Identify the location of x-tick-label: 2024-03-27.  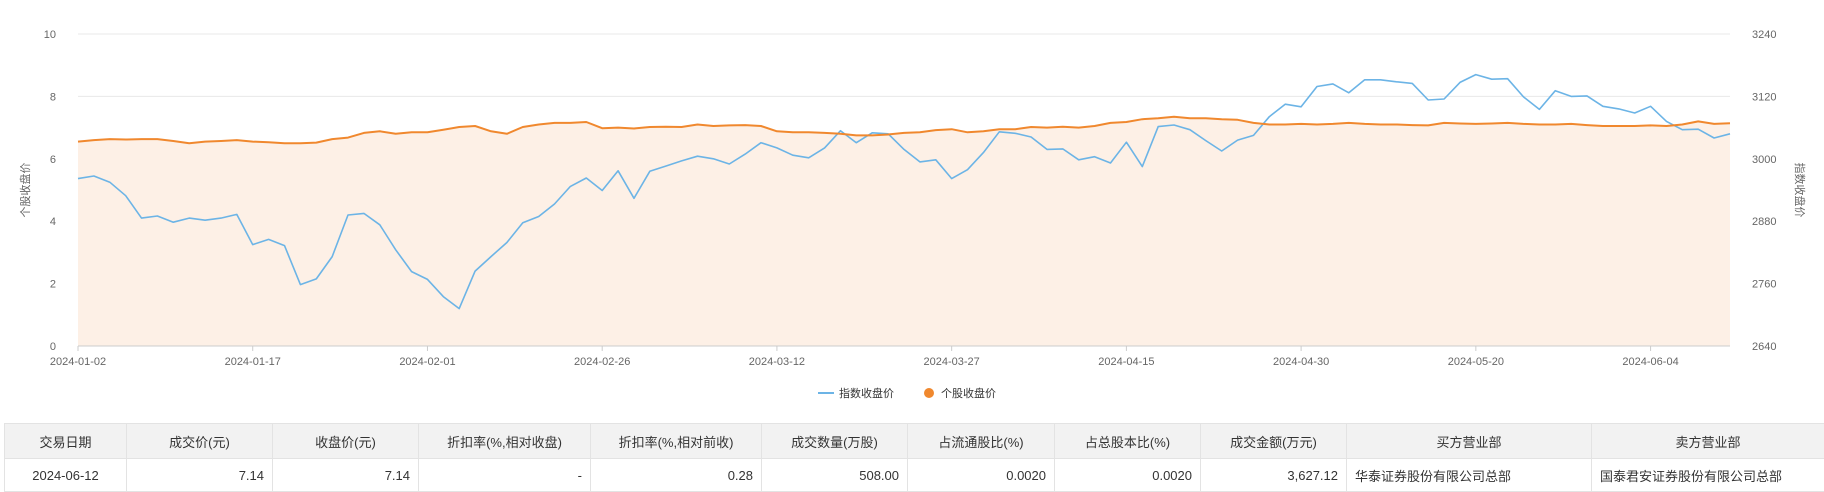
(952, 362).